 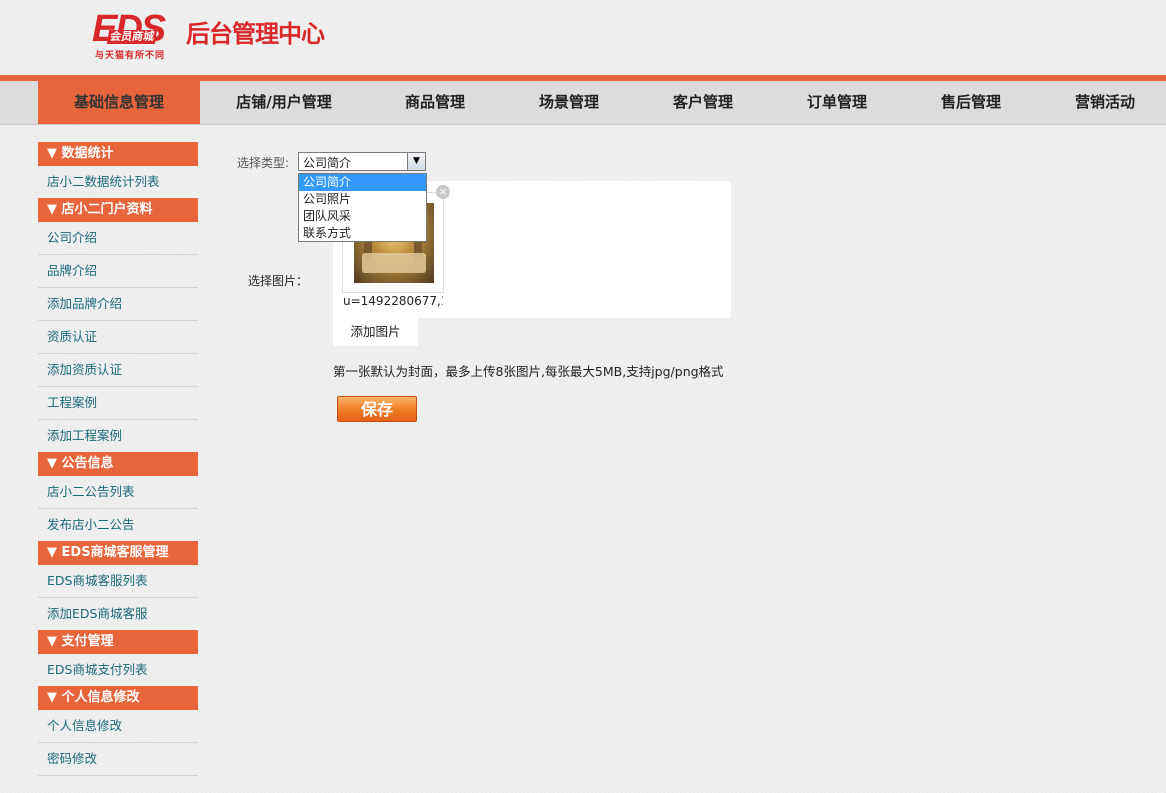 What do you see at coordinates (118, 154) in the screenshot?
I see `sidebar-section-stats: ▼ 数据统计` at bounding box center [118, 154].